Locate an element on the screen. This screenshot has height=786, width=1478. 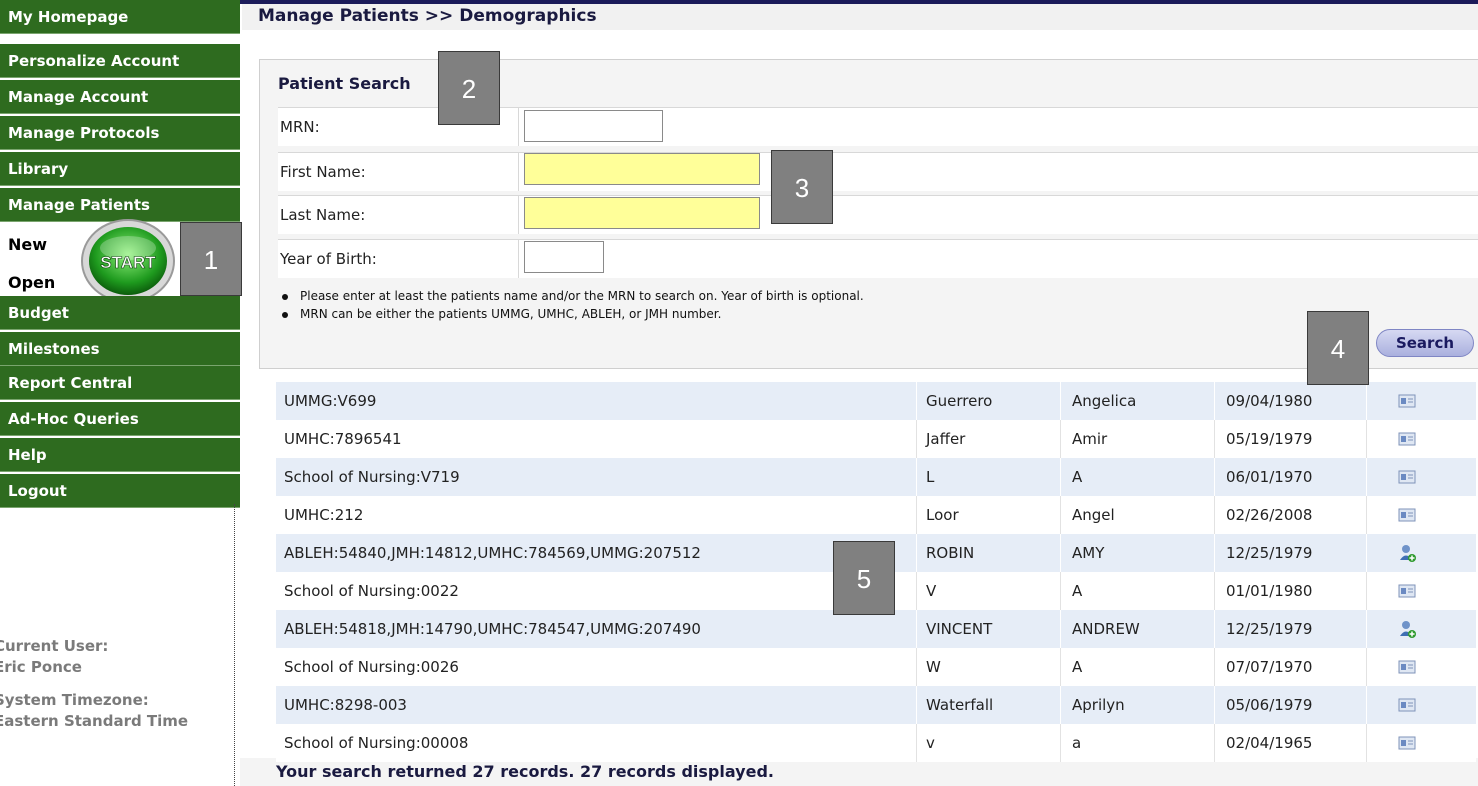
mrn-cell: UMHC:212 is located at coordinates (324, 515).